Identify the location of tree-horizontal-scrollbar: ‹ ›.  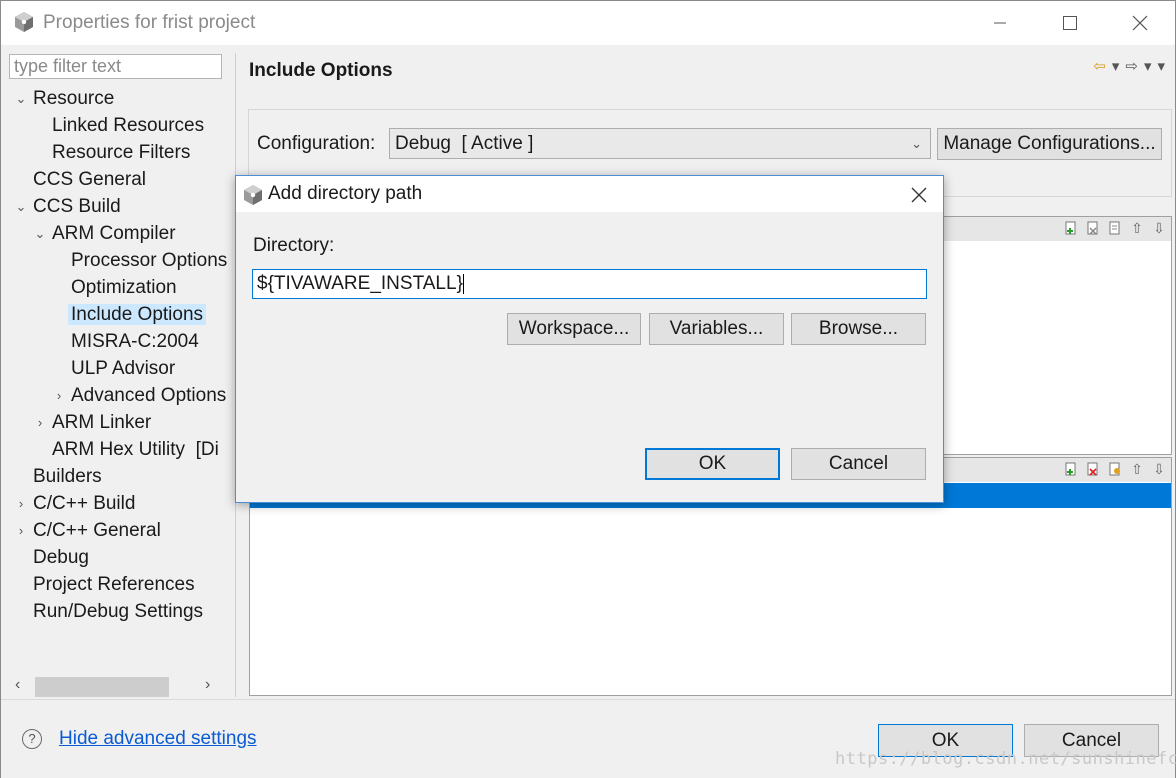
(121, 687).